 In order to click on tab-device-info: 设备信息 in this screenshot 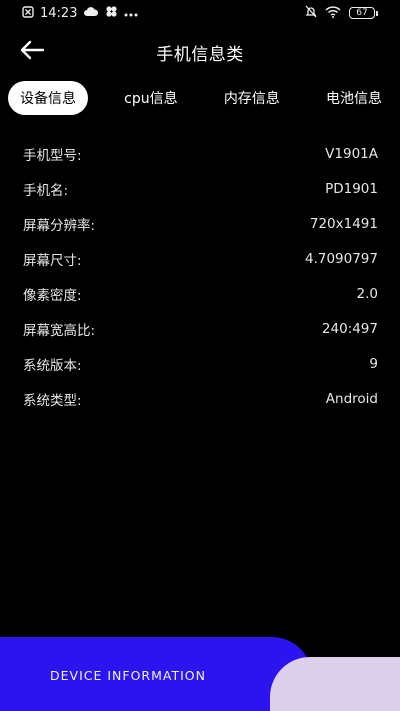, I will do `click(48, 98)`.